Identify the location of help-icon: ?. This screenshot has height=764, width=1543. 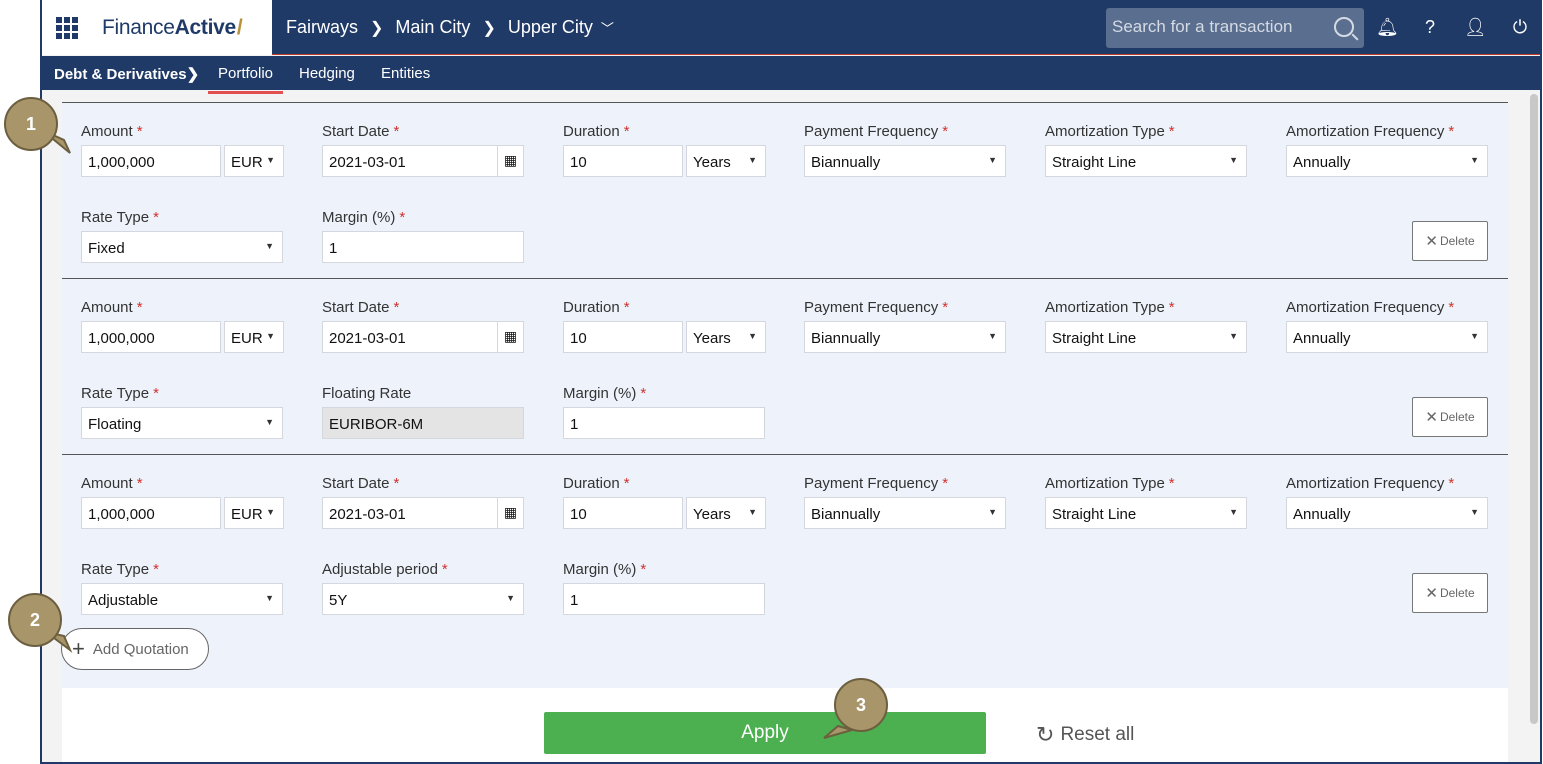
(1430, 28).